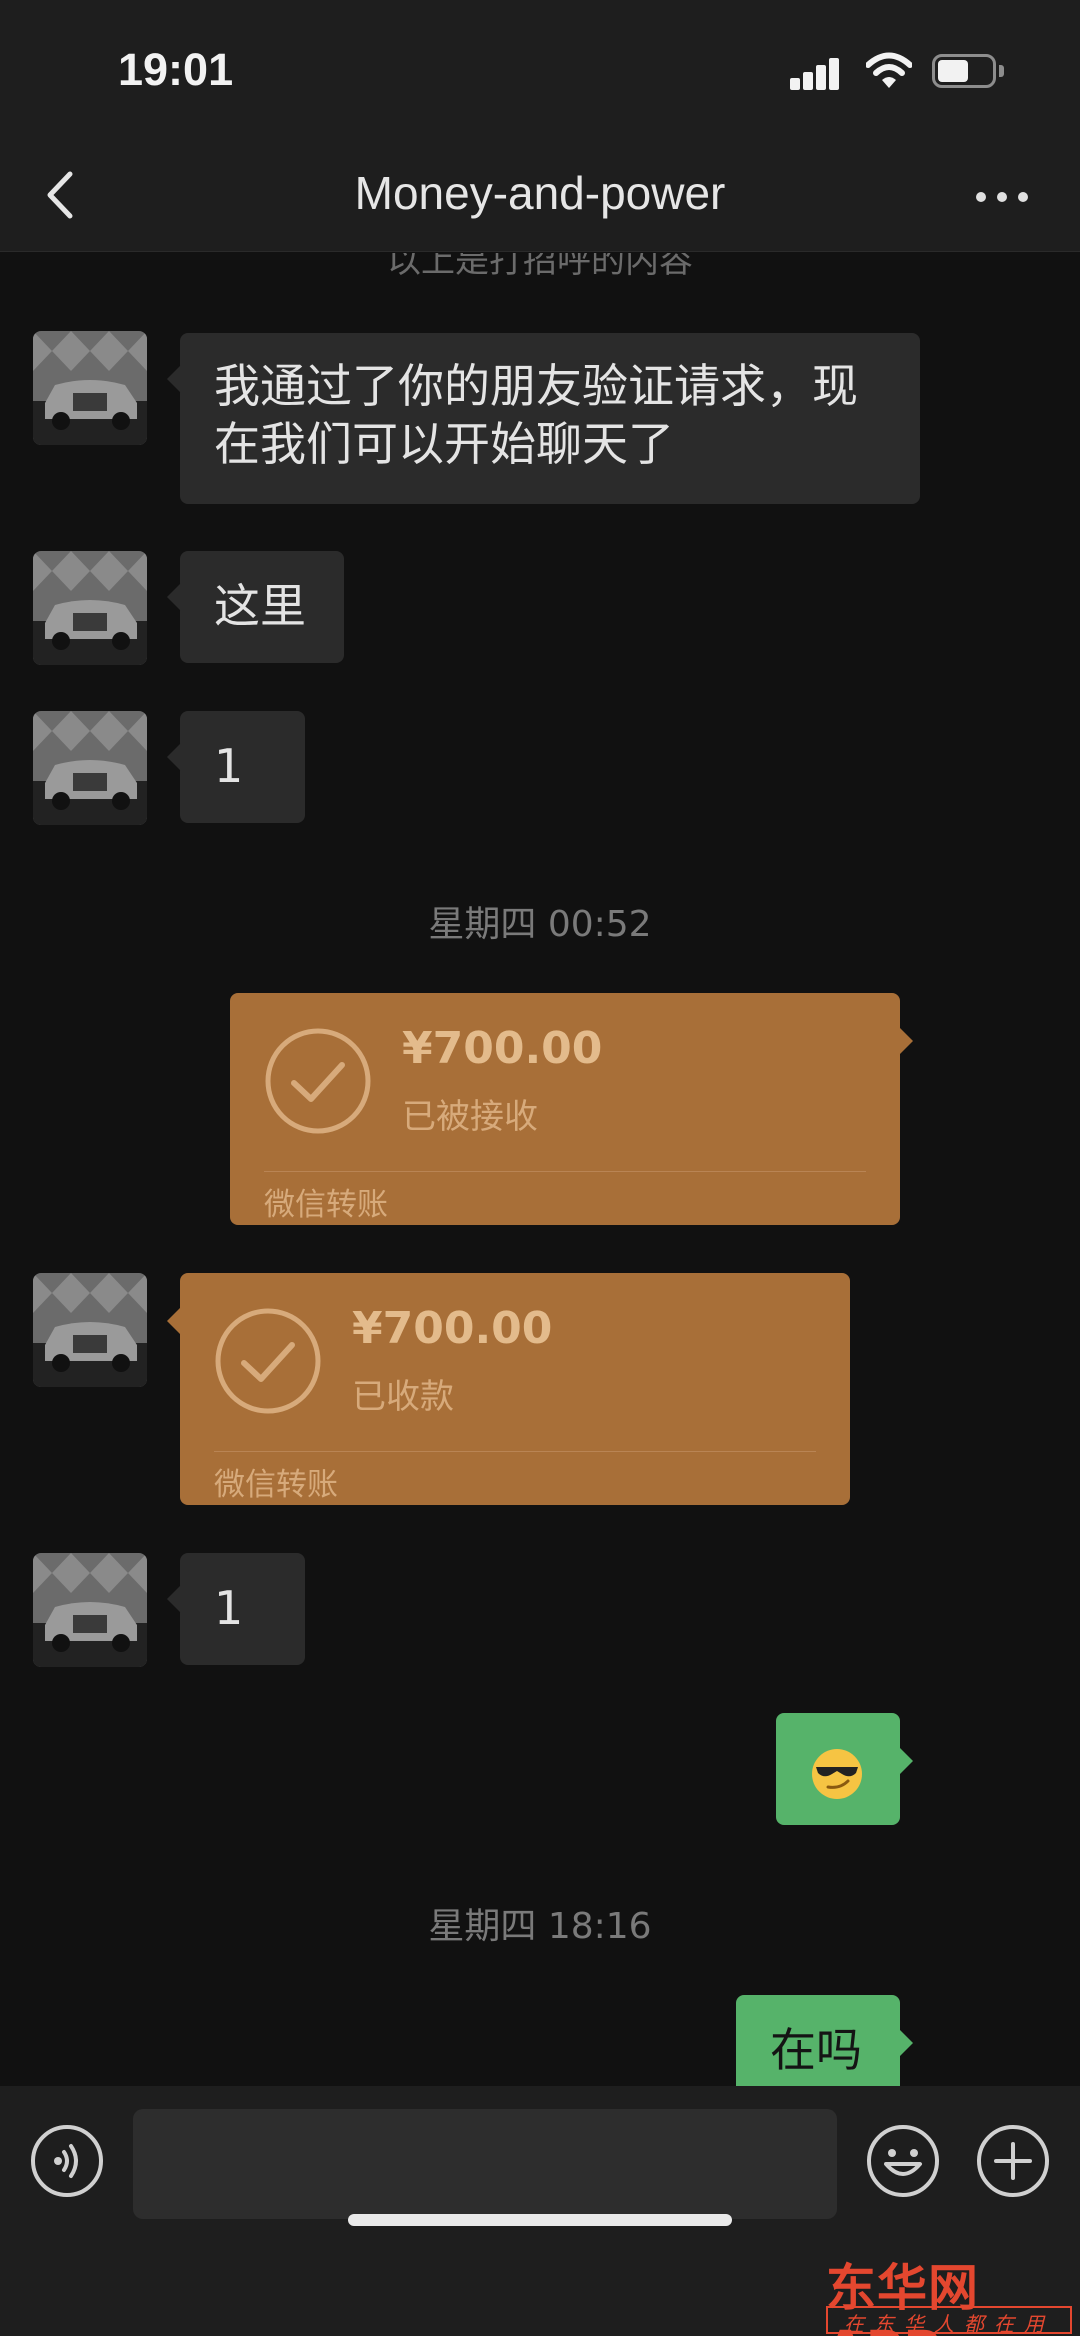 The width and height of the screenshot is (1080, 2336). I want to click on incoming-message-bubble: 我通过了你的朋友验证请求，现 在我们可以开始聊天了, so click(543, 418).